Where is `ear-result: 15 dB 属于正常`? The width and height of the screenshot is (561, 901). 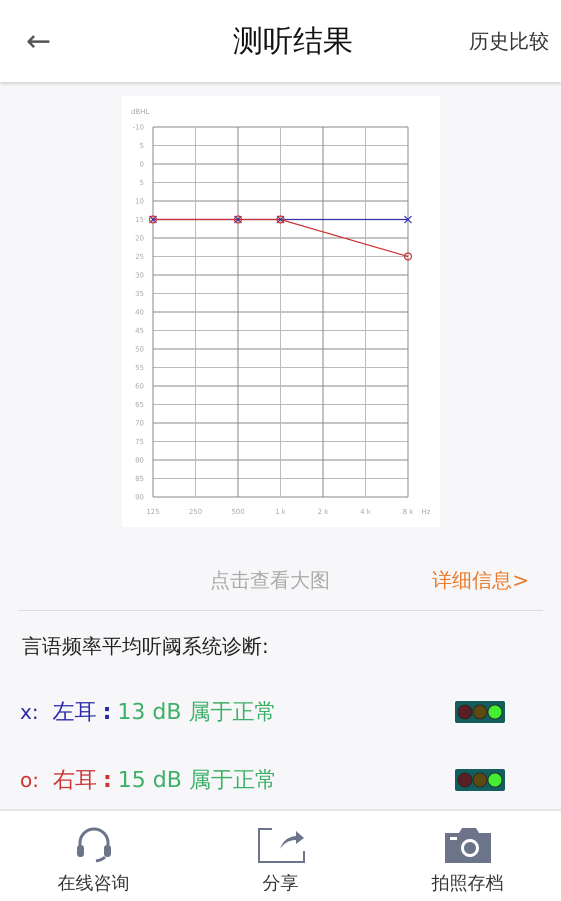
ear-result: 15 dB 属于正常 is located at coordinates (198, 781).